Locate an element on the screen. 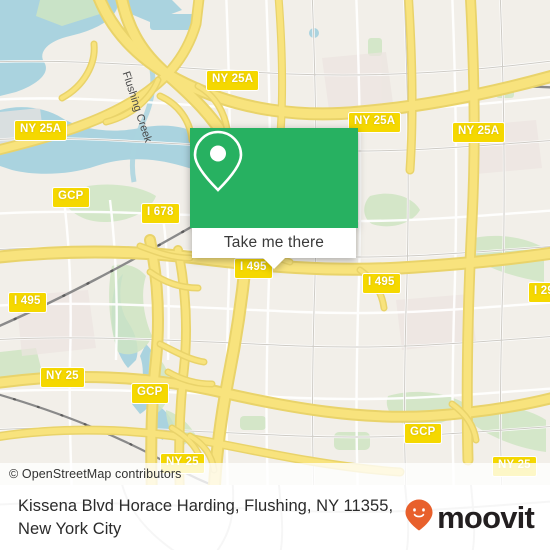  take-me-there-button: Take me there is located at coordinates (274, 243).